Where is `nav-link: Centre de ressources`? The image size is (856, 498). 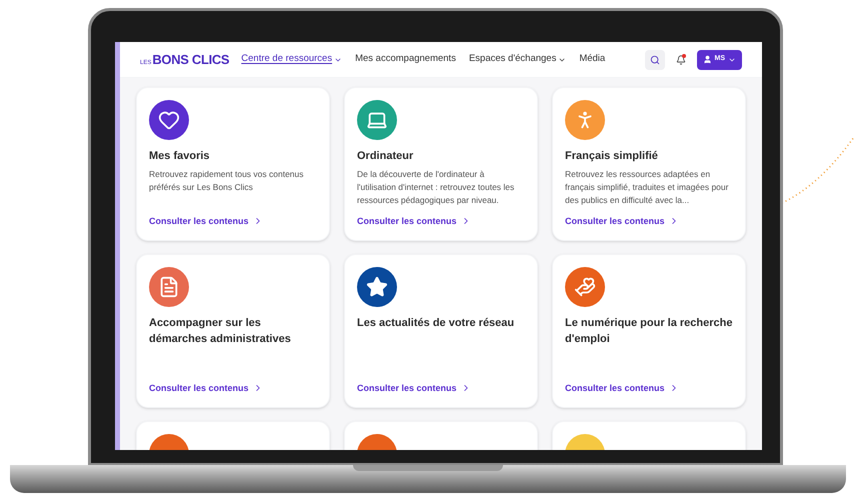
nav-link: Centre de ressources is located at coordinates (291, 59).